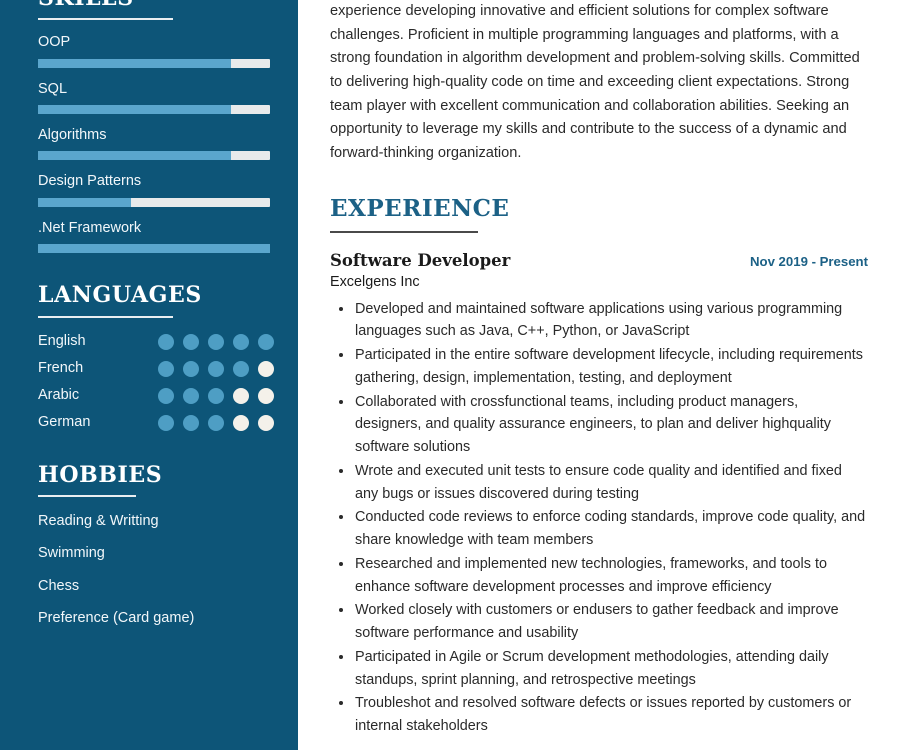 The width and height of the screenshot is (900, 750). Describe the element at coordinates (156, 422) in the screenshot. I see `language-item: German` at that location.